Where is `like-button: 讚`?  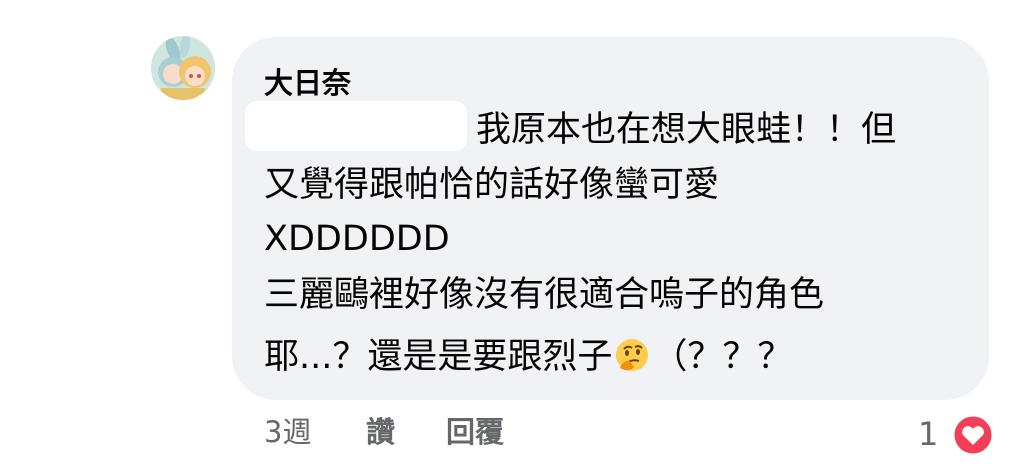 like-button: 讚 is located at coordinates (380, 432).